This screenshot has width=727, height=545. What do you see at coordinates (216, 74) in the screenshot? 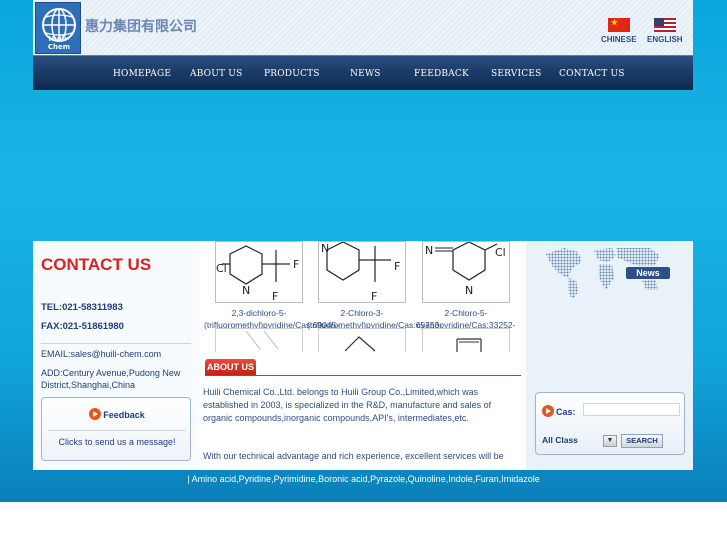
I see `nav-about-us: ABOUT US` at bounding box center [216, 74].